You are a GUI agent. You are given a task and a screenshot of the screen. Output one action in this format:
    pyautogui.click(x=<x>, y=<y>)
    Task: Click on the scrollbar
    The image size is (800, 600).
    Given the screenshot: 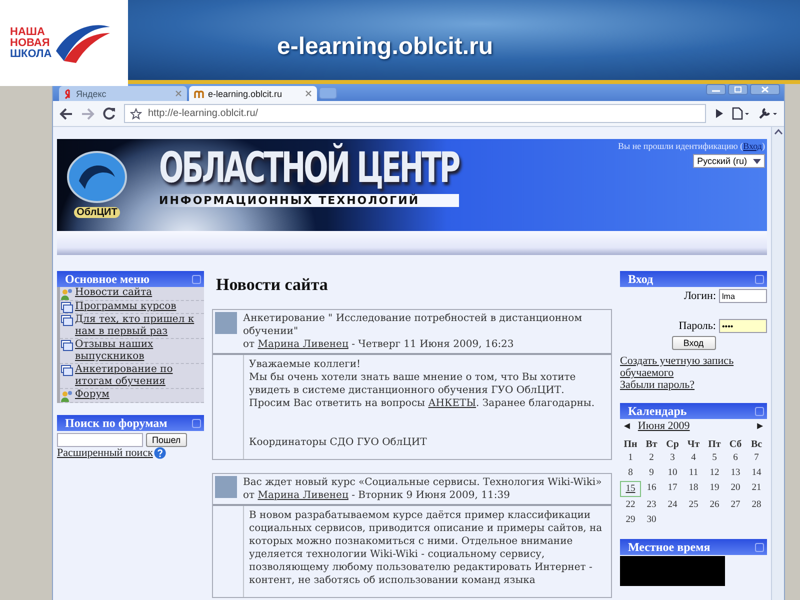 What is the action you would take?
    pyautogui.click(x=777, y=363)
    